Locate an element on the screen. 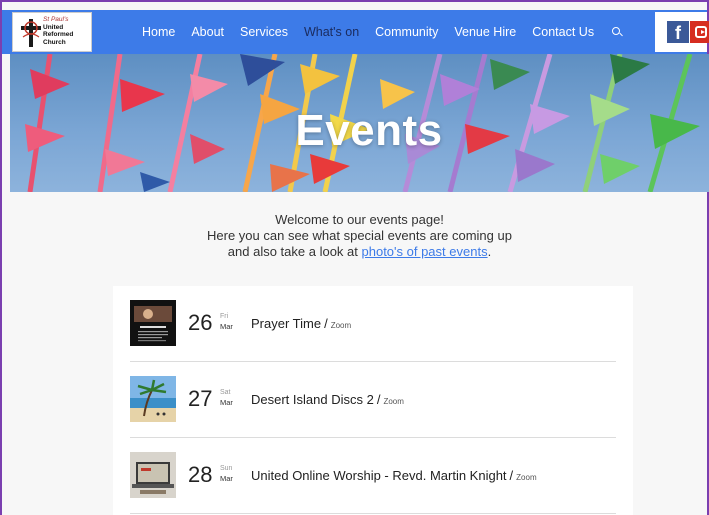 The image size is (709, 515). nav-whats-on: What's on is located at coordinates (331, 32).